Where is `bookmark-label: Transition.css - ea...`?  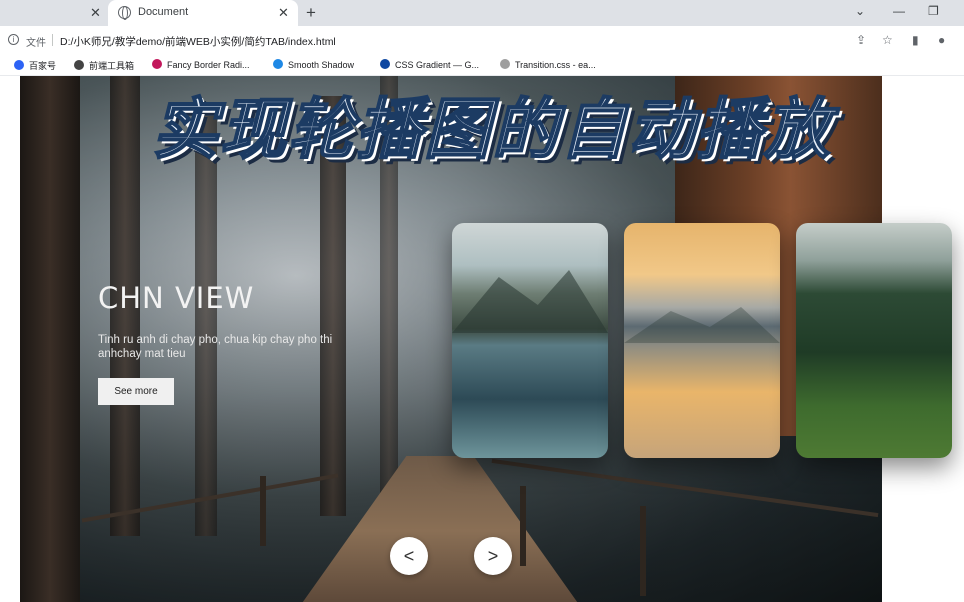 bookmark-label: Transition.css - ea... is located at coordinates (555, 65).